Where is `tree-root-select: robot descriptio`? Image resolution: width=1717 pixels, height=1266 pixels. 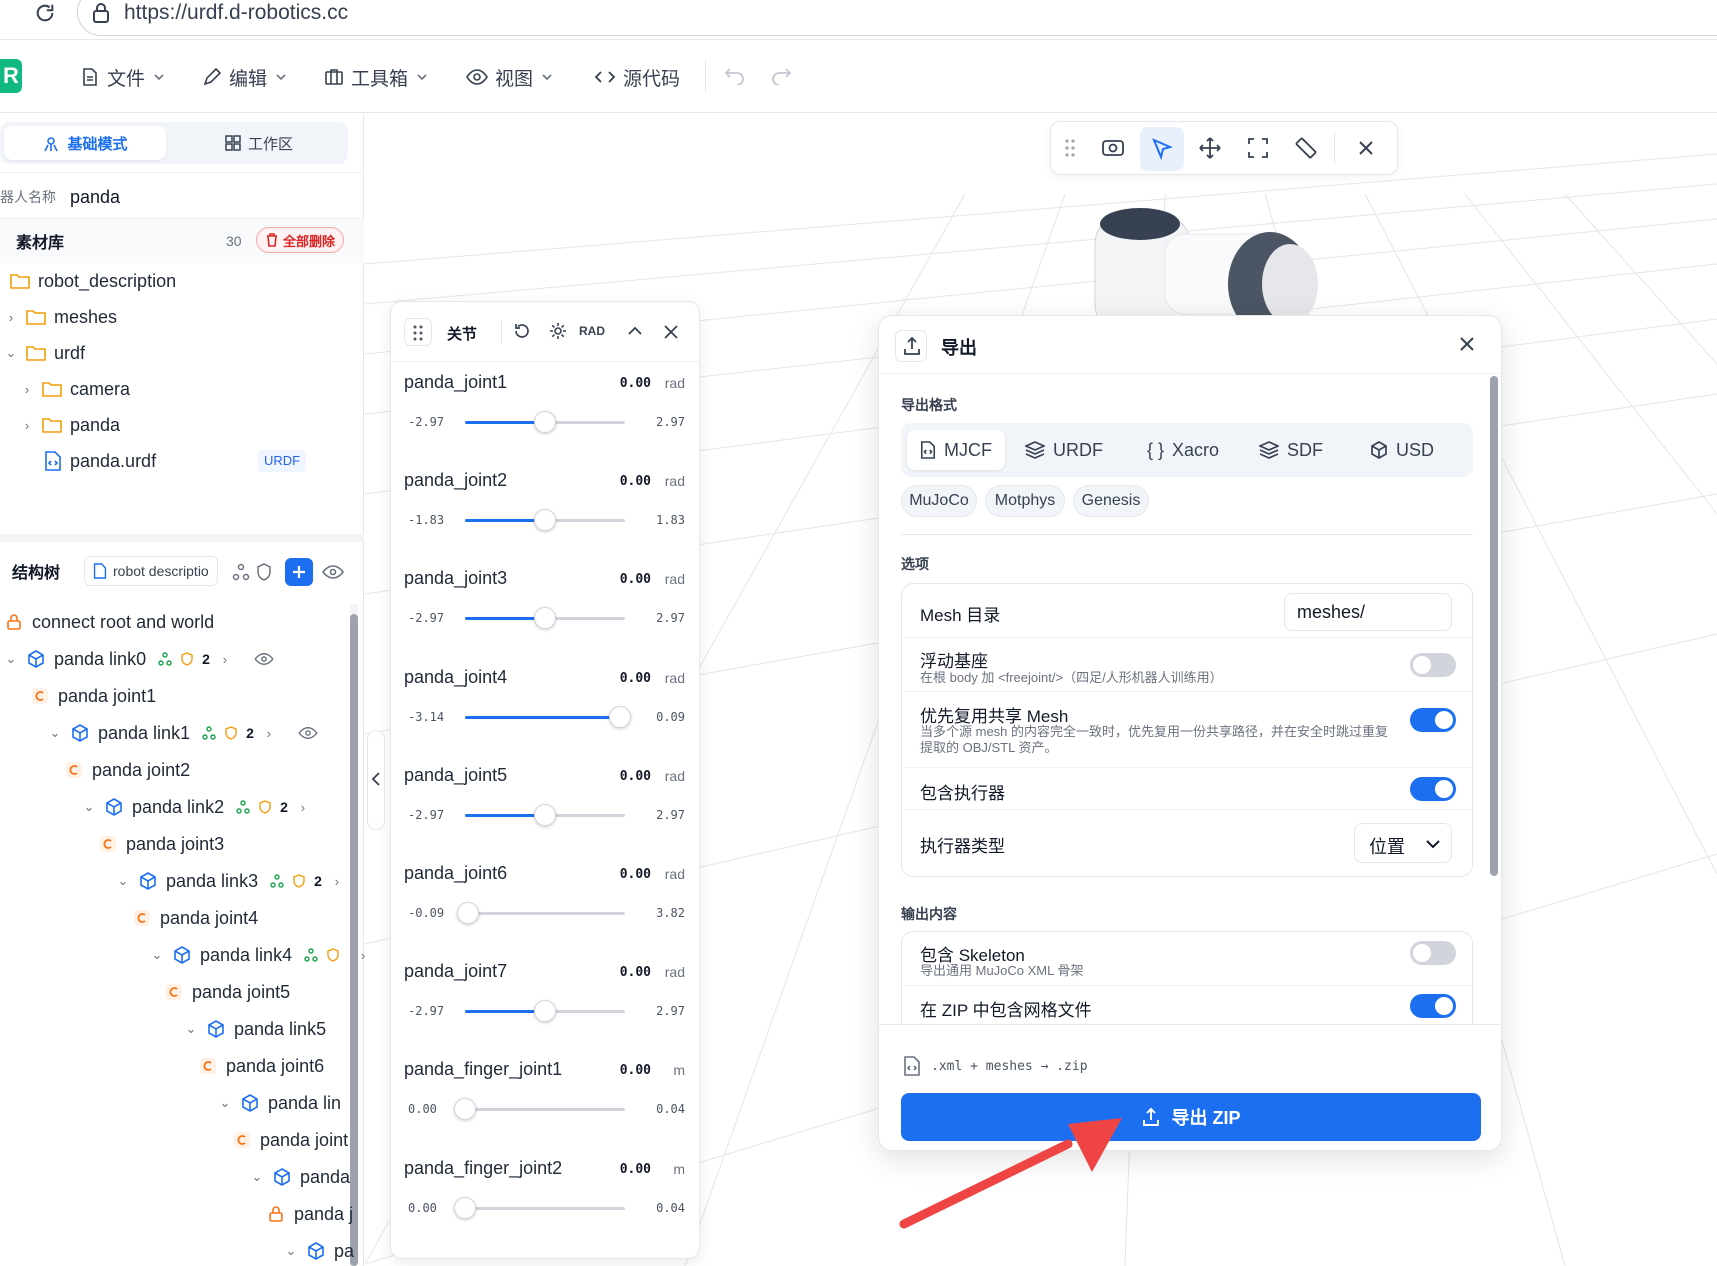 tree-root-select: robot descriptio is located at coordinates (151, 571).